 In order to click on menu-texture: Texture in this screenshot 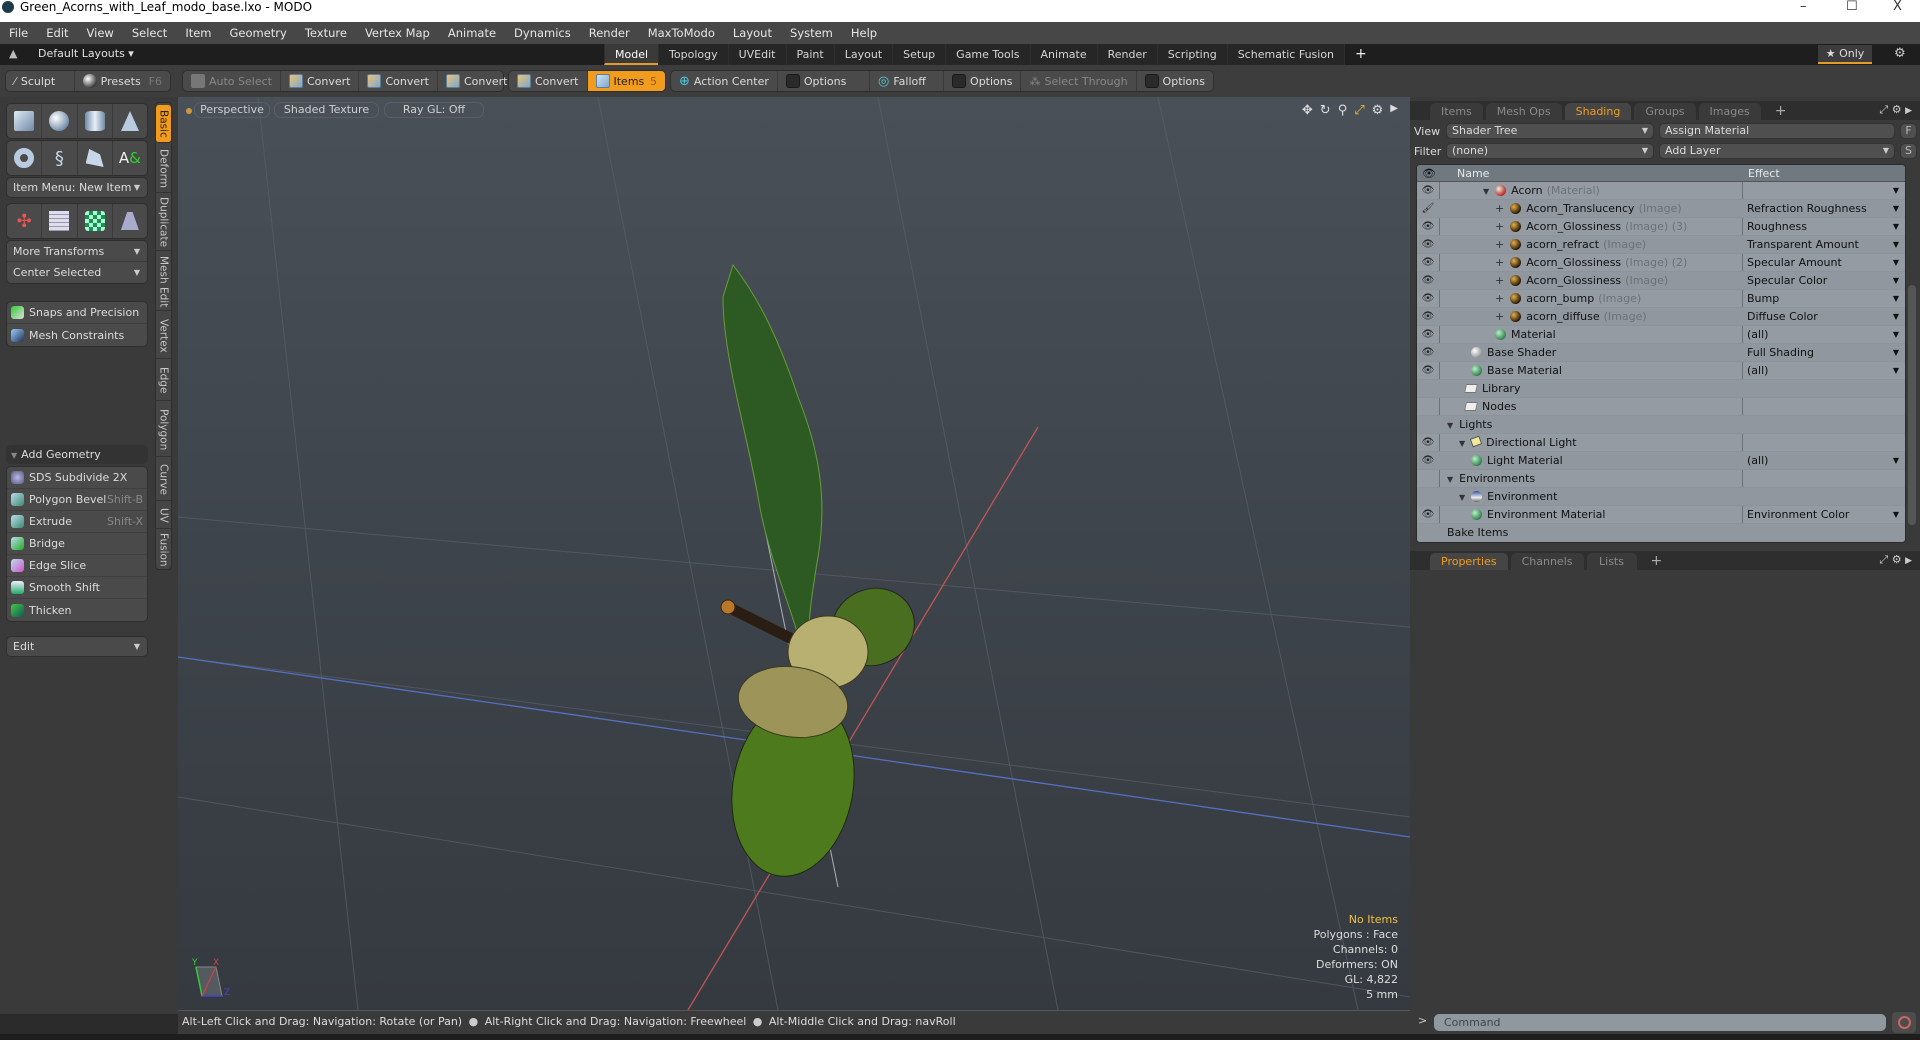, I will do `click(326, 33)`.